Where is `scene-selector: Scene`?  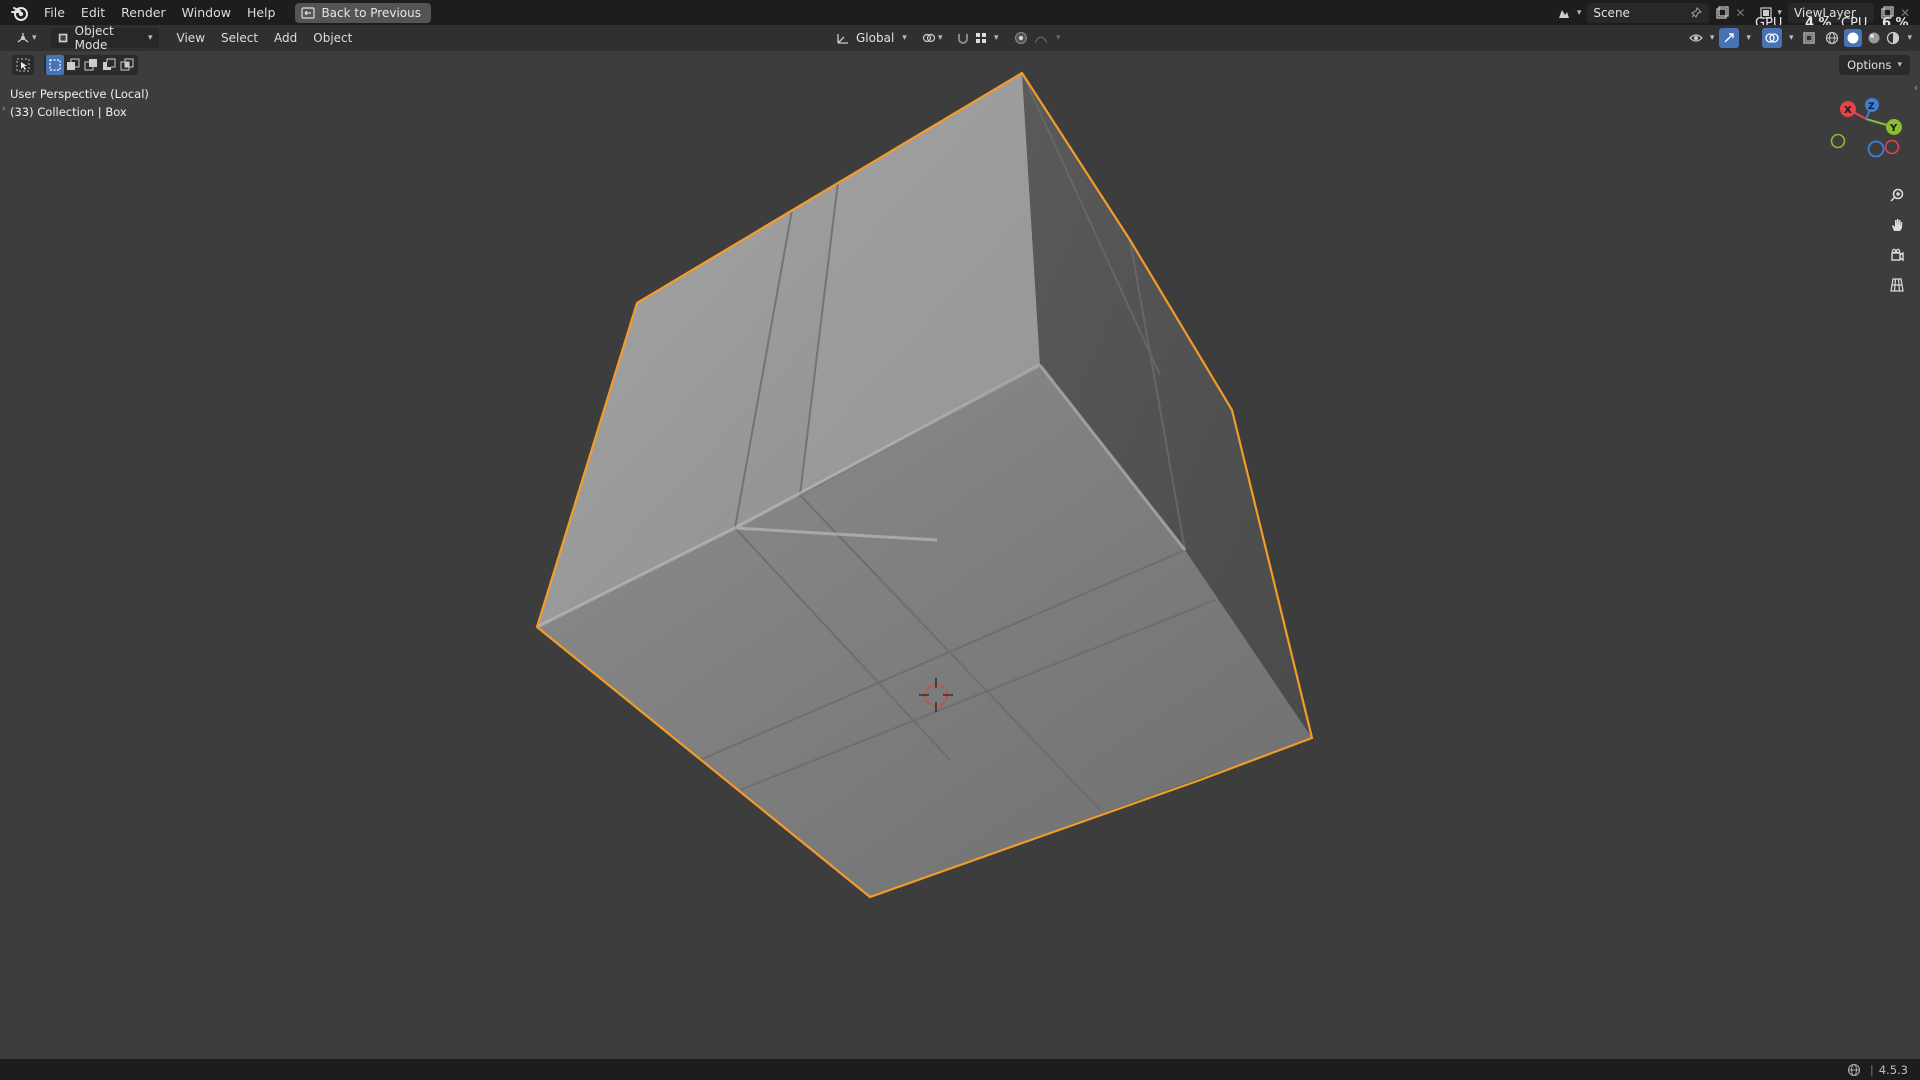 scene-selector: Scene is located at coordinates (1648, 12).